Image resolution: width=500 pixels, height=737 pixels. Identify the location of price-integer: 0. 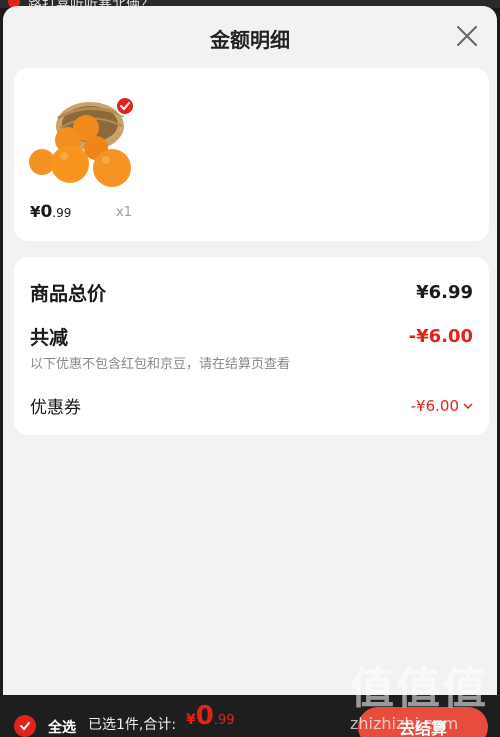
(46, 212).